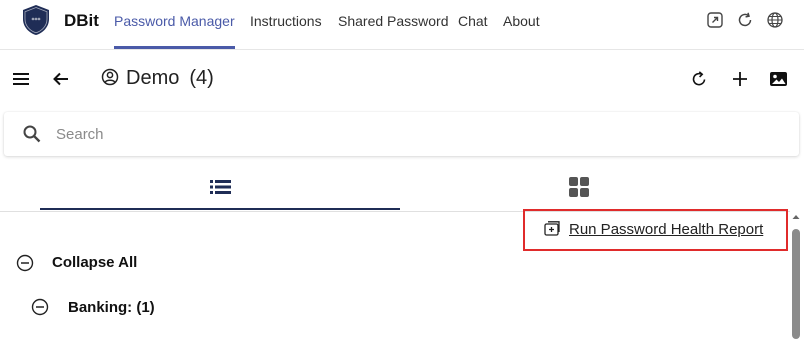 The image size is (804, 339). I want to click on nav-shared-password: Shared Password, so click(393, 21).